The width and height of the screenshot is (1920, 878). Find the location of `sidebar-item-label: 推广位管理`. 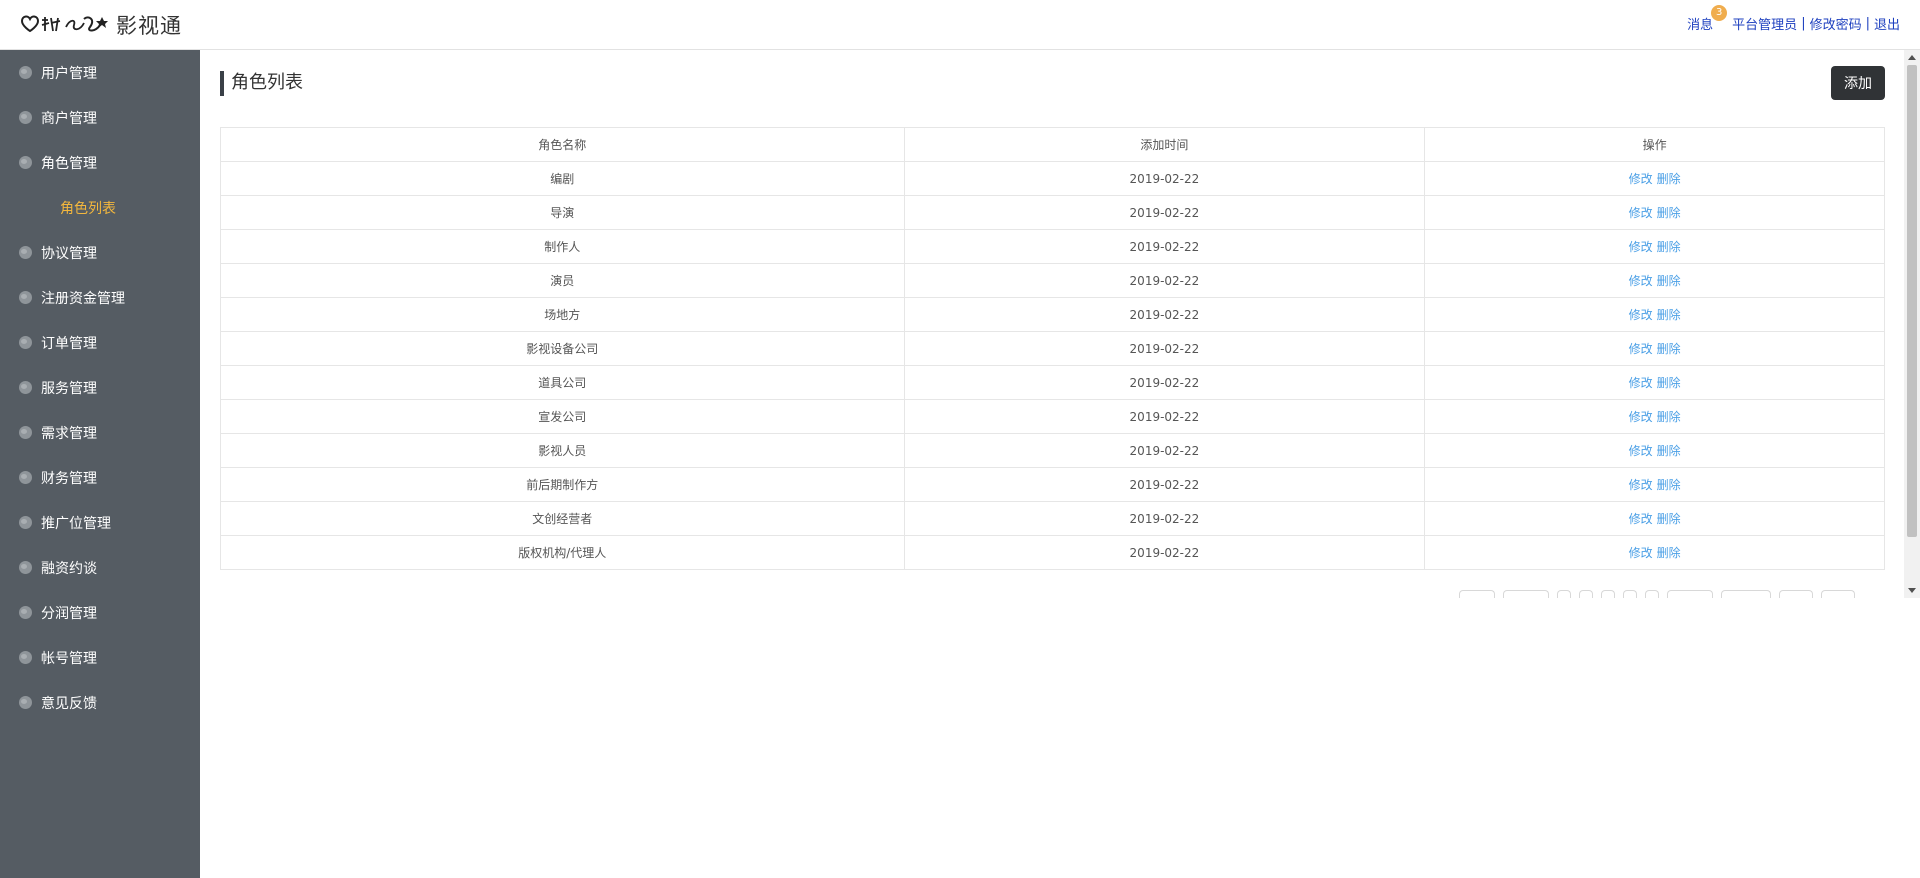

sidebar-item-label: 推广位管理 is located at coordinates (76, 523).